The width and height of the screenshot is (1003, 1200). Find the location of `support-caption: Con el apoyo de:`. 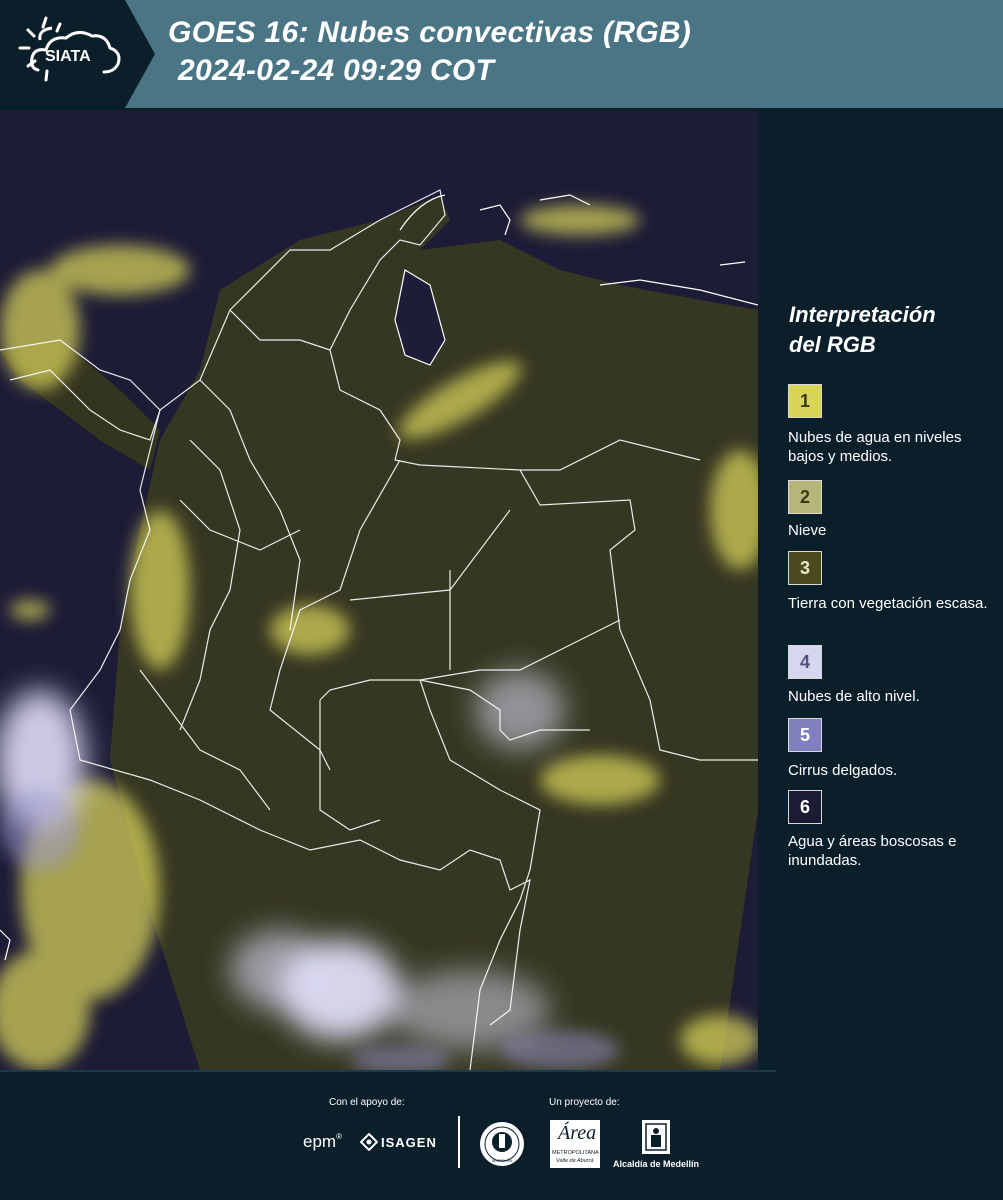

support-caption: Con el apoyo de: is located at coordinates (367, 1102).